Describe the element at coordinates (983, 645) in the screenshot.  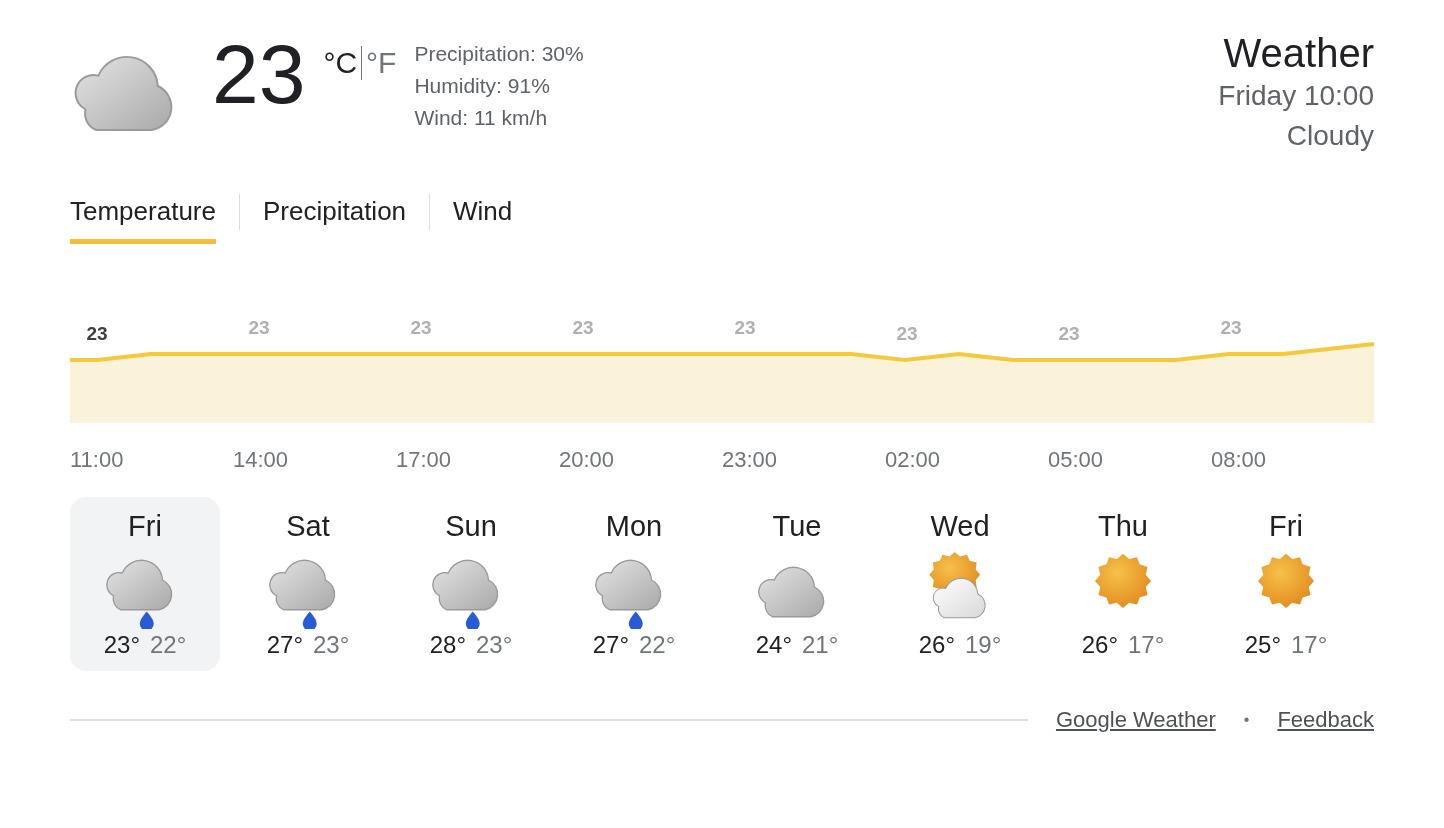
I see `low-temperature: 19°` at that location.